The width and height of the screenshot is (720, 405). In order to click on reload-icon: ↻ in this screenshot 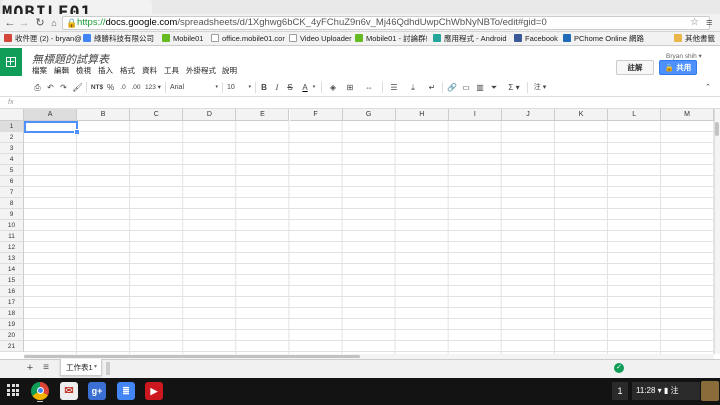, I will do `click(40, 23)`.